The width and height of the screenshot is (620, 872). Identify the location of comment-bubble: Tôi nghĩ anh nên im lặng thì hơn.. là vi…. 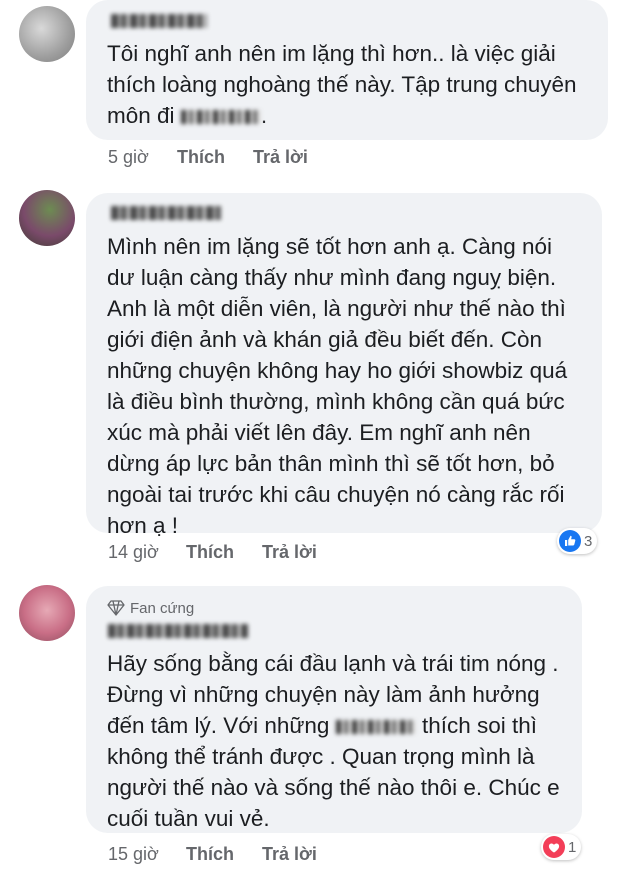
(347, 70).